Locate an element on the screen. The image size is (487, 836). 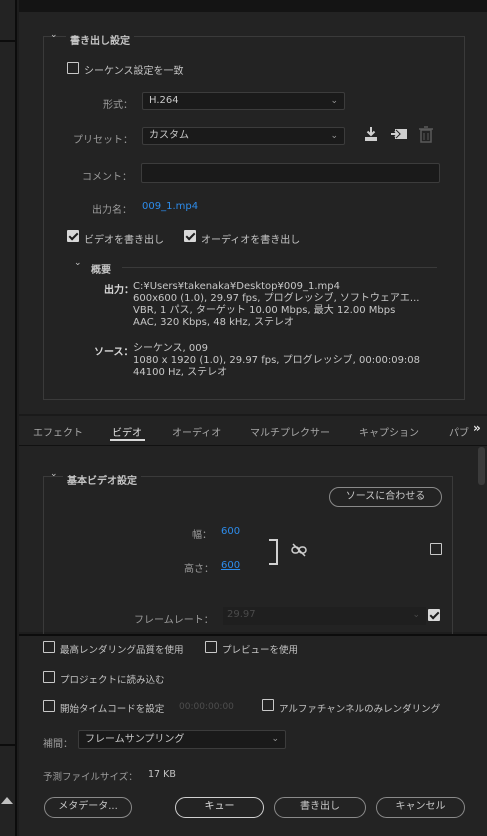
summary-output-line: C:¥Users¥takenaka¥Desktop¥009_1.mp4 is located at coordinates (236, 286).